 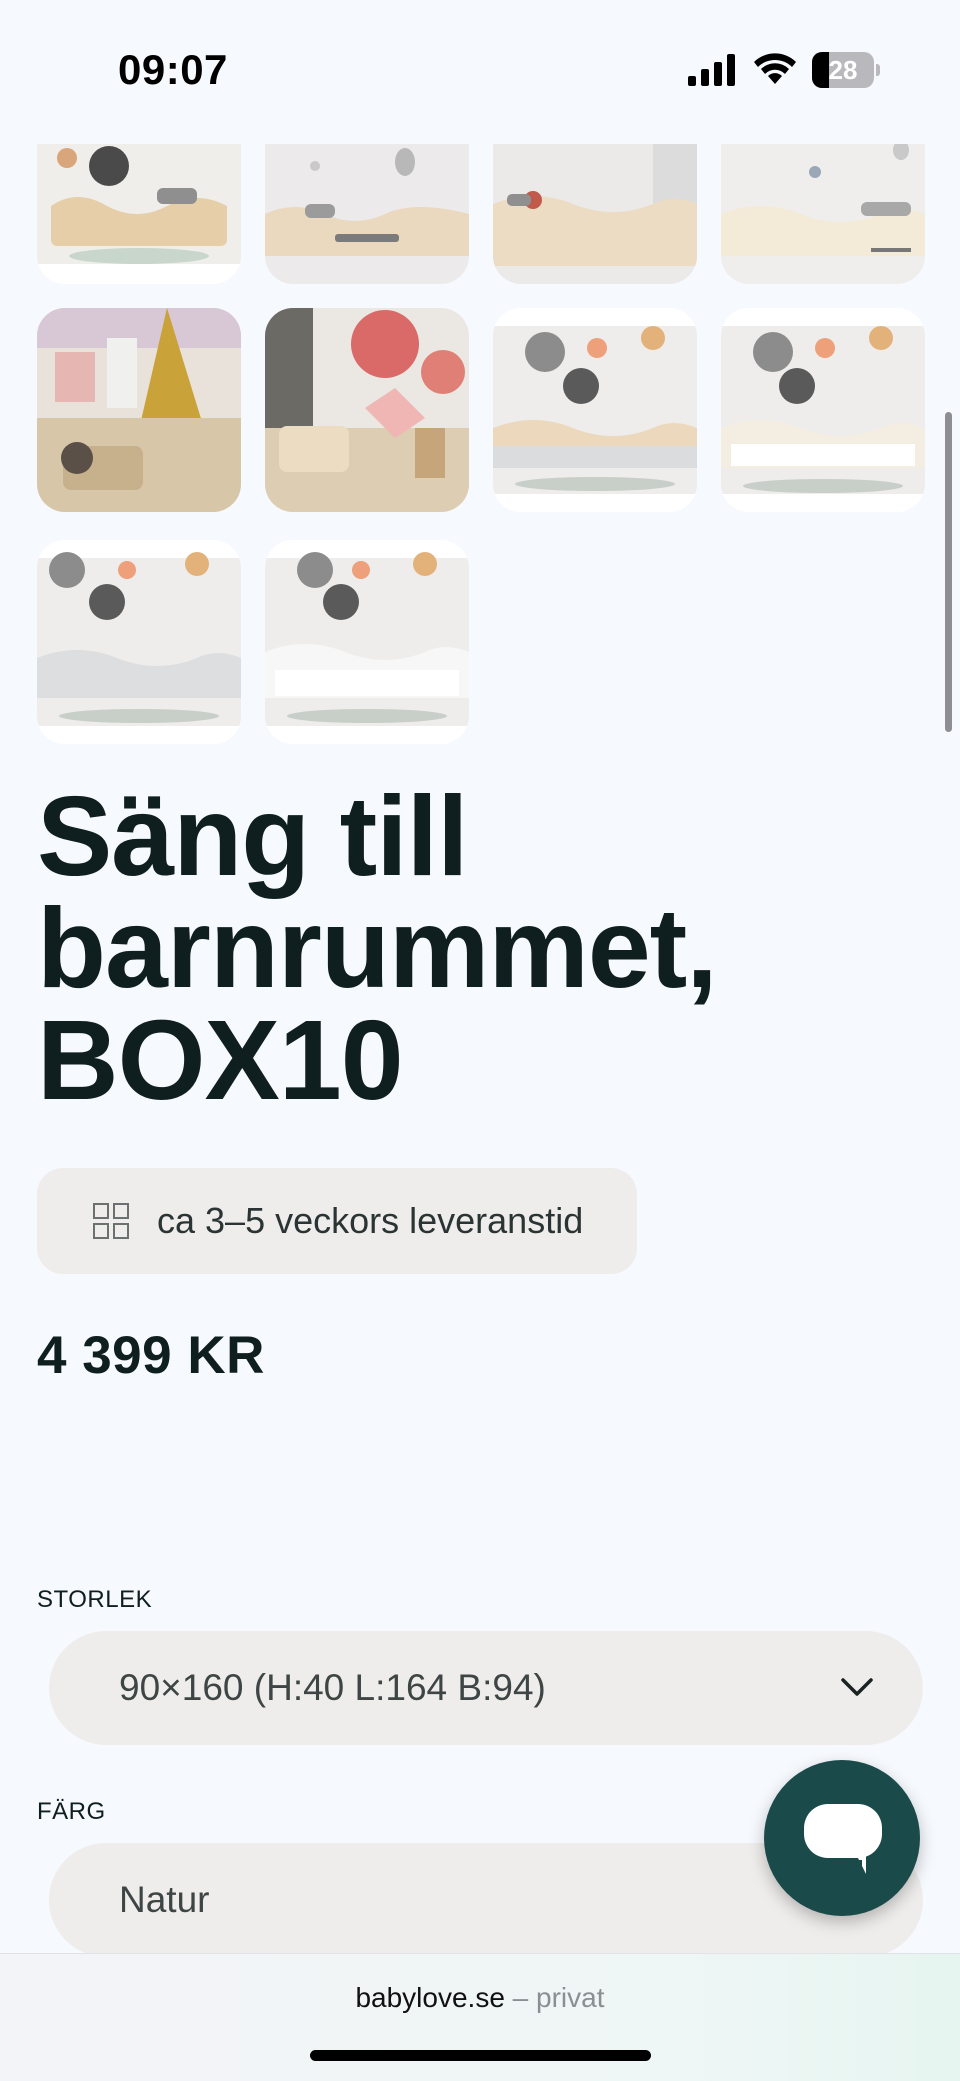 I want to click on chat-bubble-icon, so click(x=843, y=1839).